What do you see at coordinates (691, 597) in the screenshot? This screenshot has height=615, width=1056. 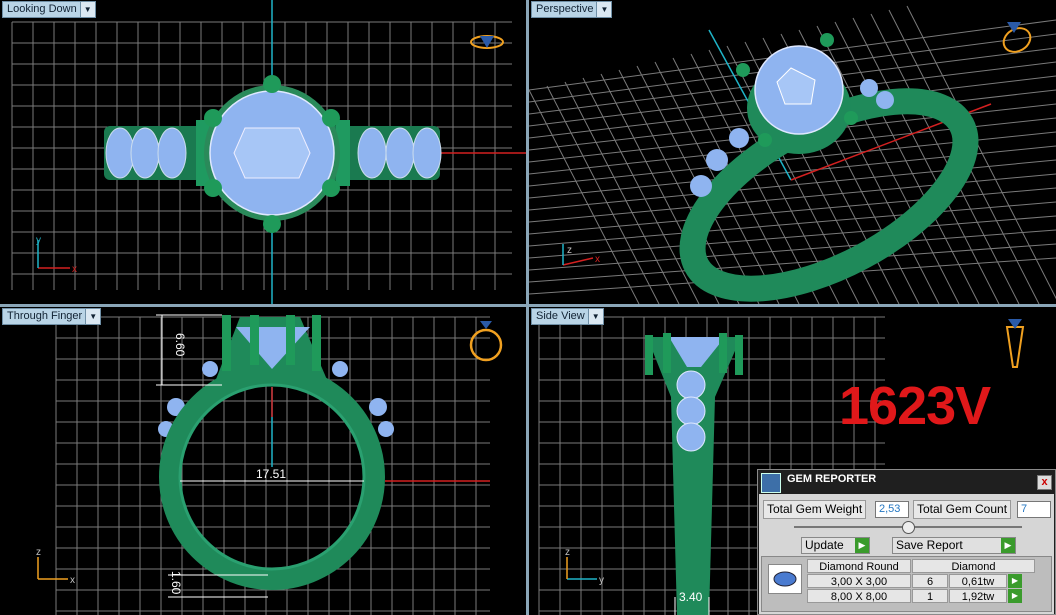 I see `dim-width: 3.40` at bounding box center [691, 597].